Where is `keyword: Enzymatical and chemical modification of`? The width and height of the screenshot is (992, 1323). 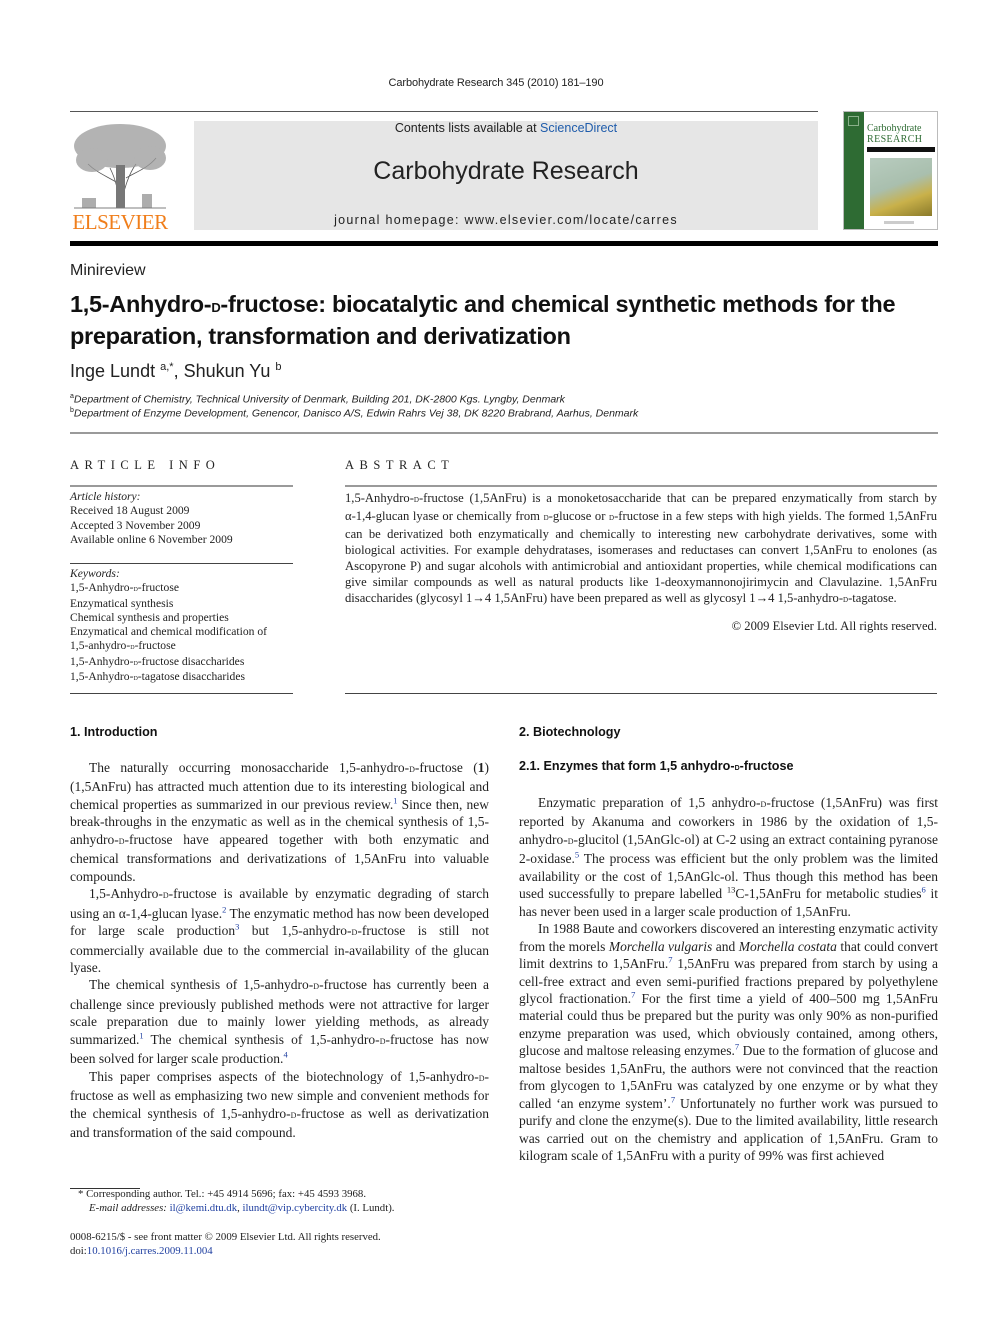
keyword: Enzymatical and chemical modification of is located at coordinates (181, 632).